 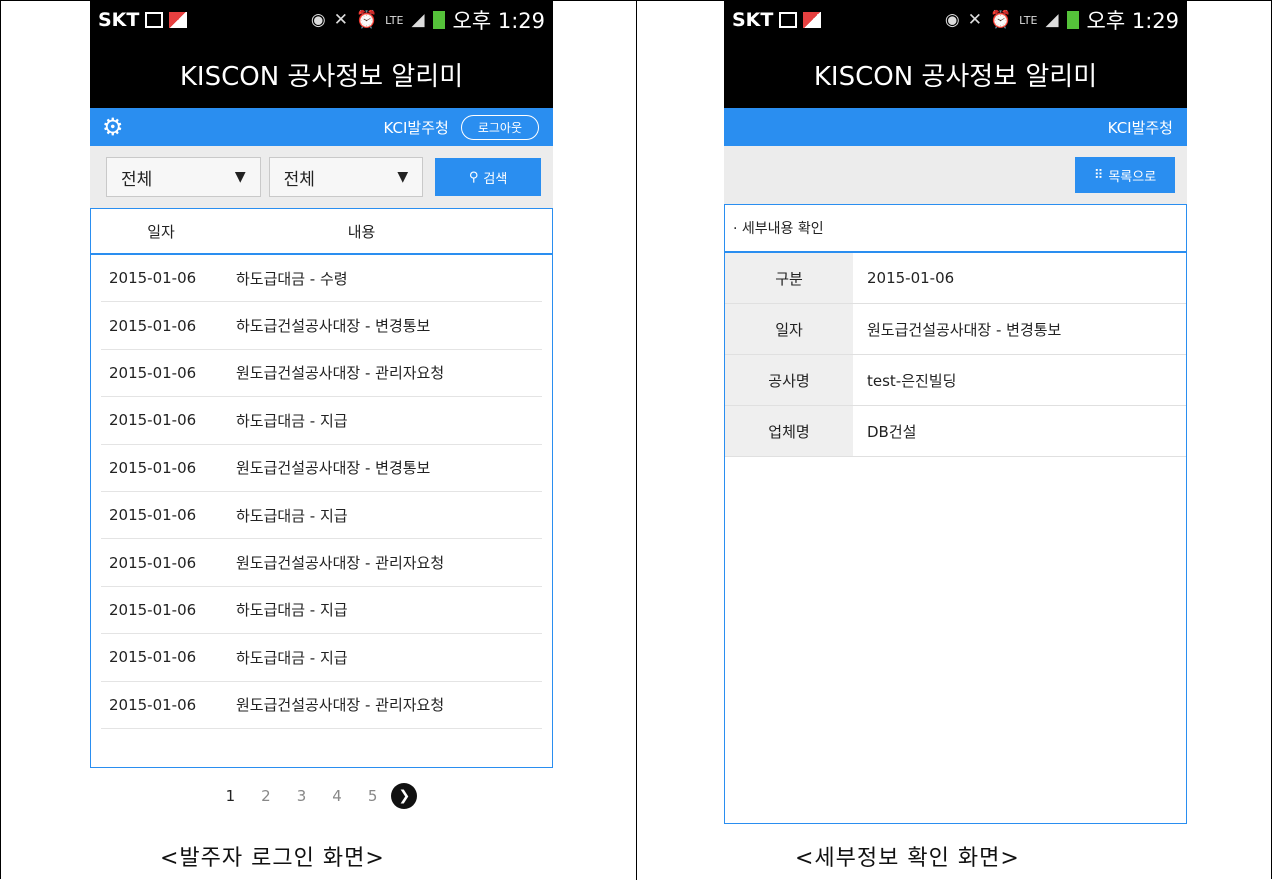 I want to click on table-row: 2015-01-06 원도급건설공사대장 - 변경통보, so click(x=321, y=468).